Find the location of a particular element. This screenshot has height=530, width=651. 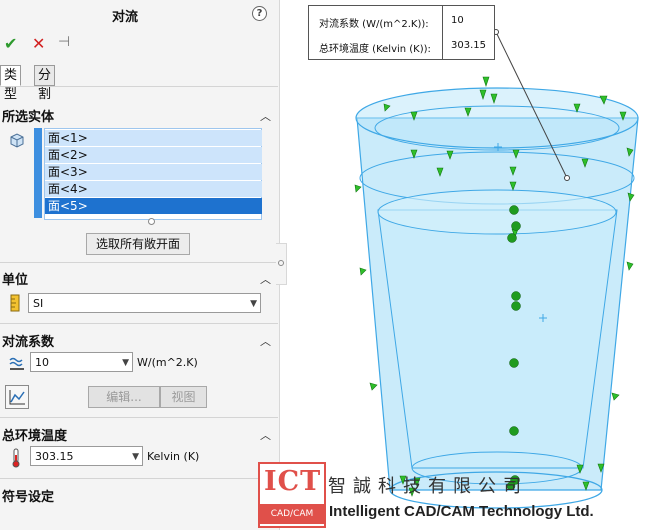

resize-handle is located at coordinates (151, 221).